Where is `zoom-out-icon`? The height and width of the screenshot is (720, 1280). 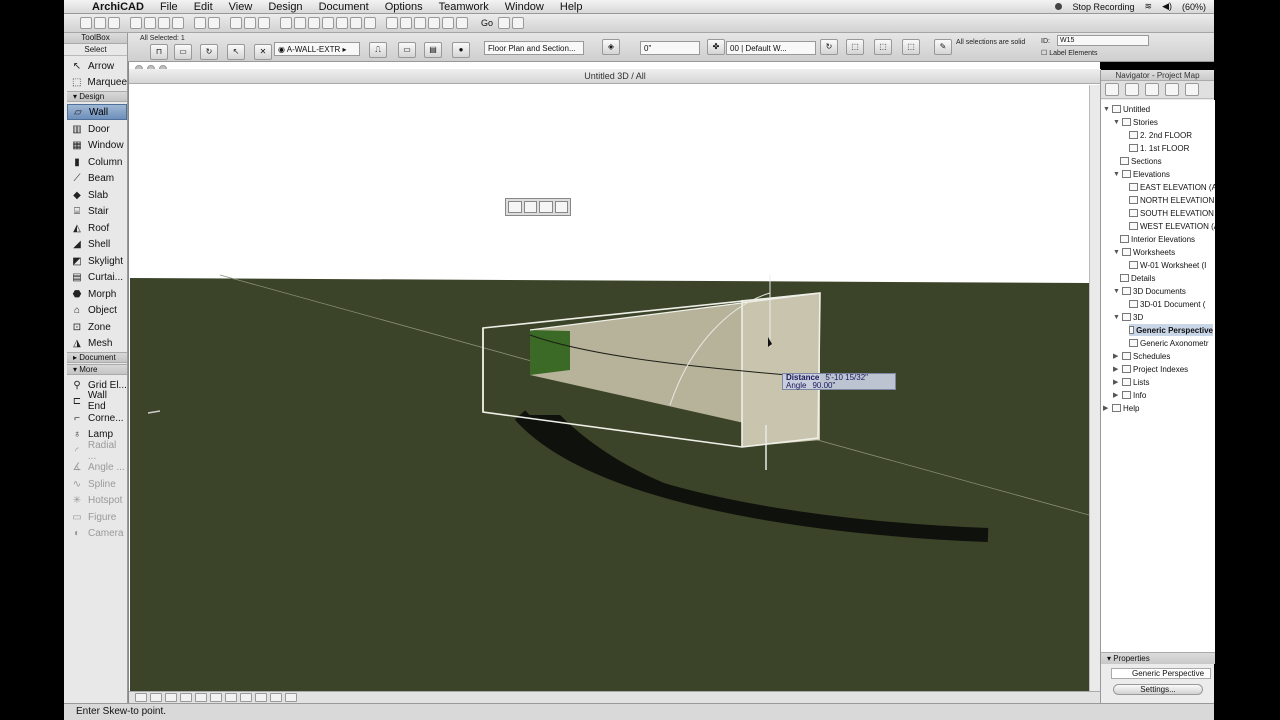 zoom-out-icon is located at coordinates (156, 697).